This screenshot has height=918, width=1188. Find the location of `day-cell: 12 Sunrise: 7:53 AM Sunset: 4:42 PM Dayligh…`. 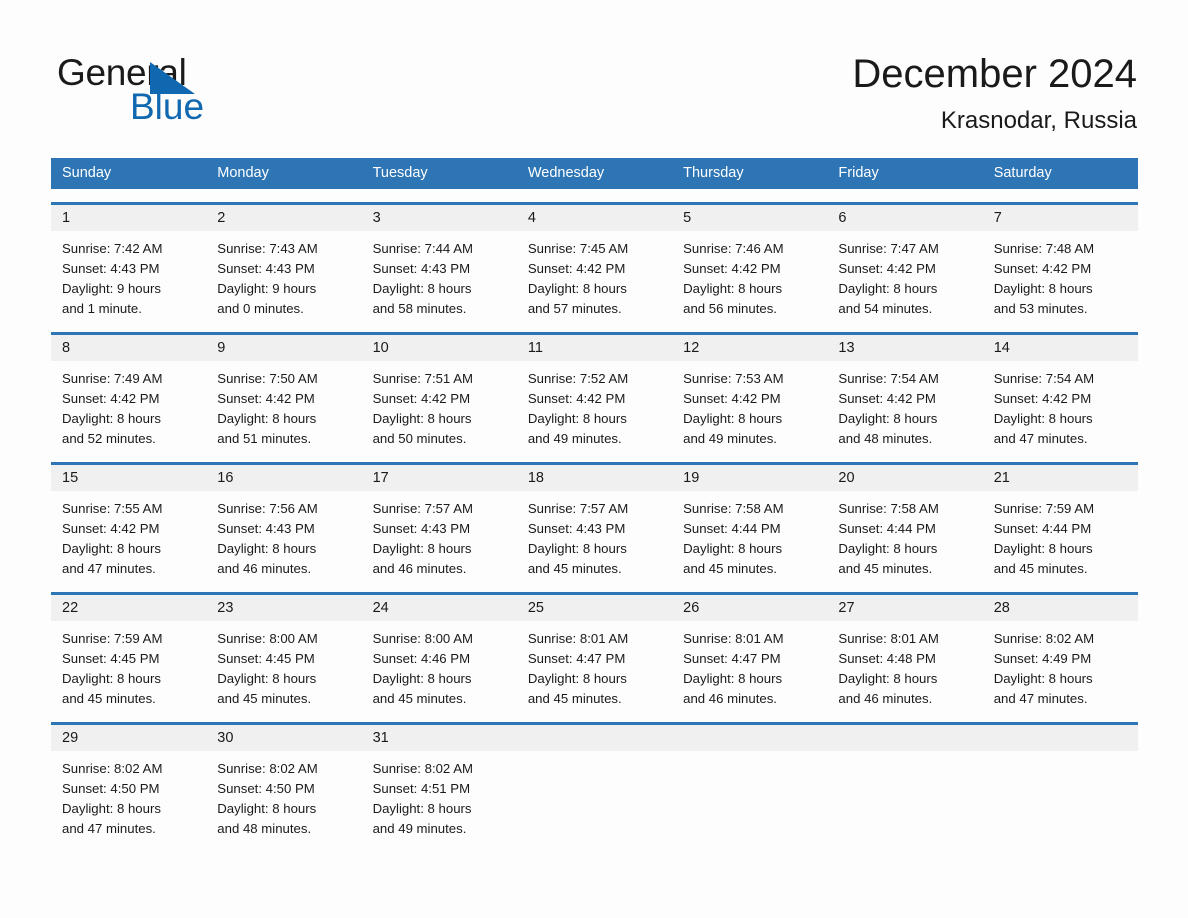

day-cell: 12 Sunrise: 7:53 AM Sunset: 4:42 PM Dayligh… is located at coordinates (750, 392).